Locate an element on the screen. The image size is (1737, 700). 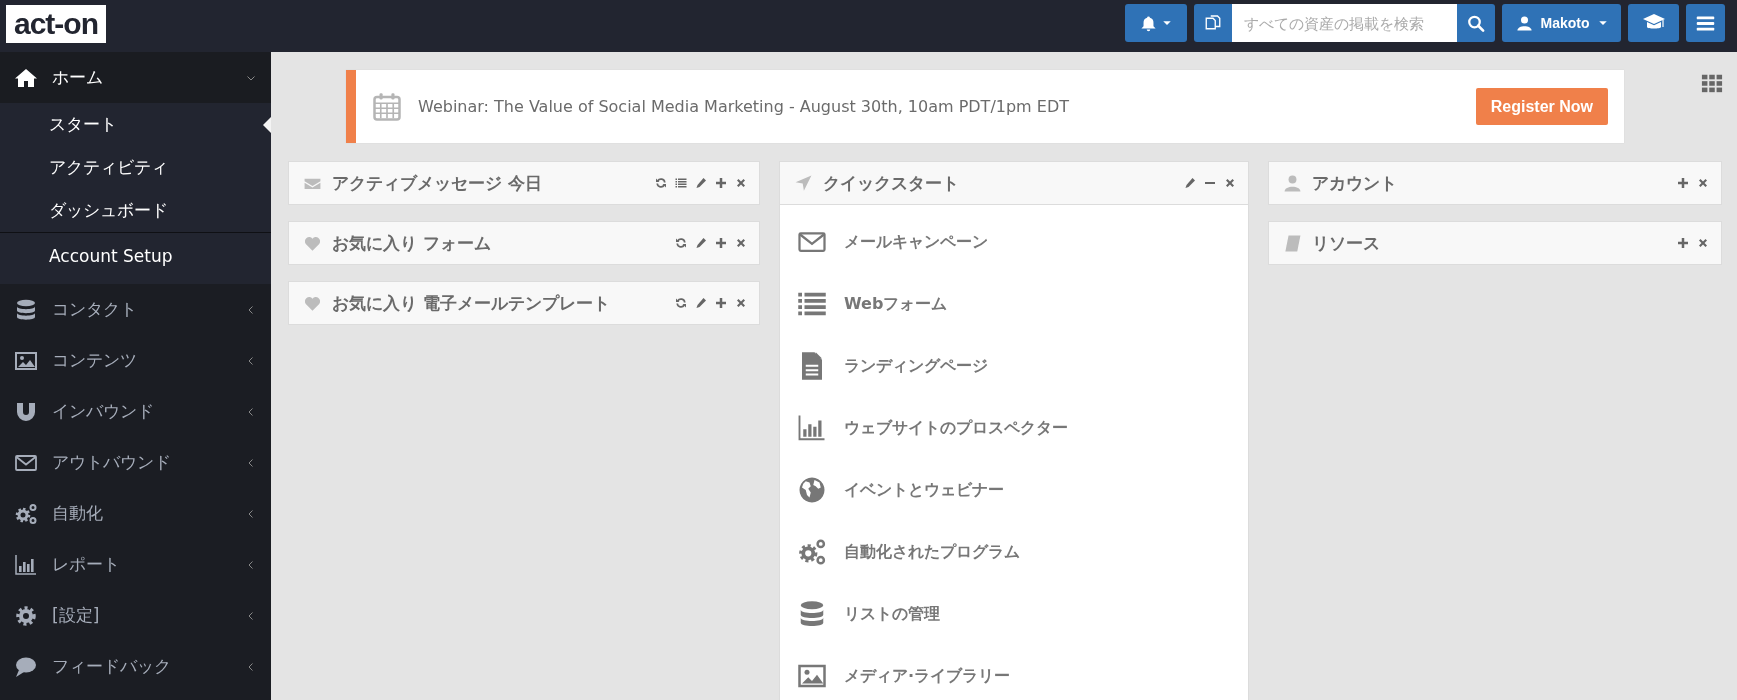
submenu-item: Account Setup is located at coordinates (135, 256).